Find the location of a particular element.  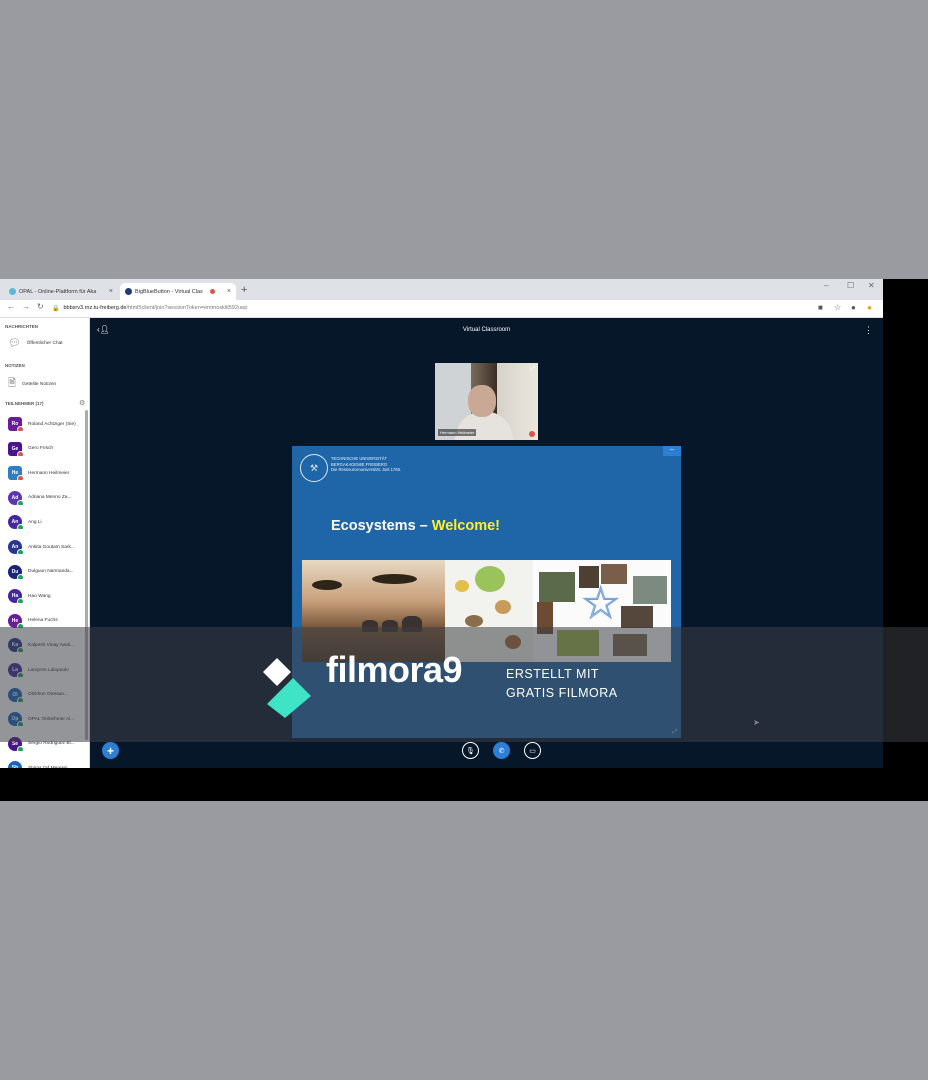

public-chat-label: Öffentlicher Chat is located at coordinates (44, 343).